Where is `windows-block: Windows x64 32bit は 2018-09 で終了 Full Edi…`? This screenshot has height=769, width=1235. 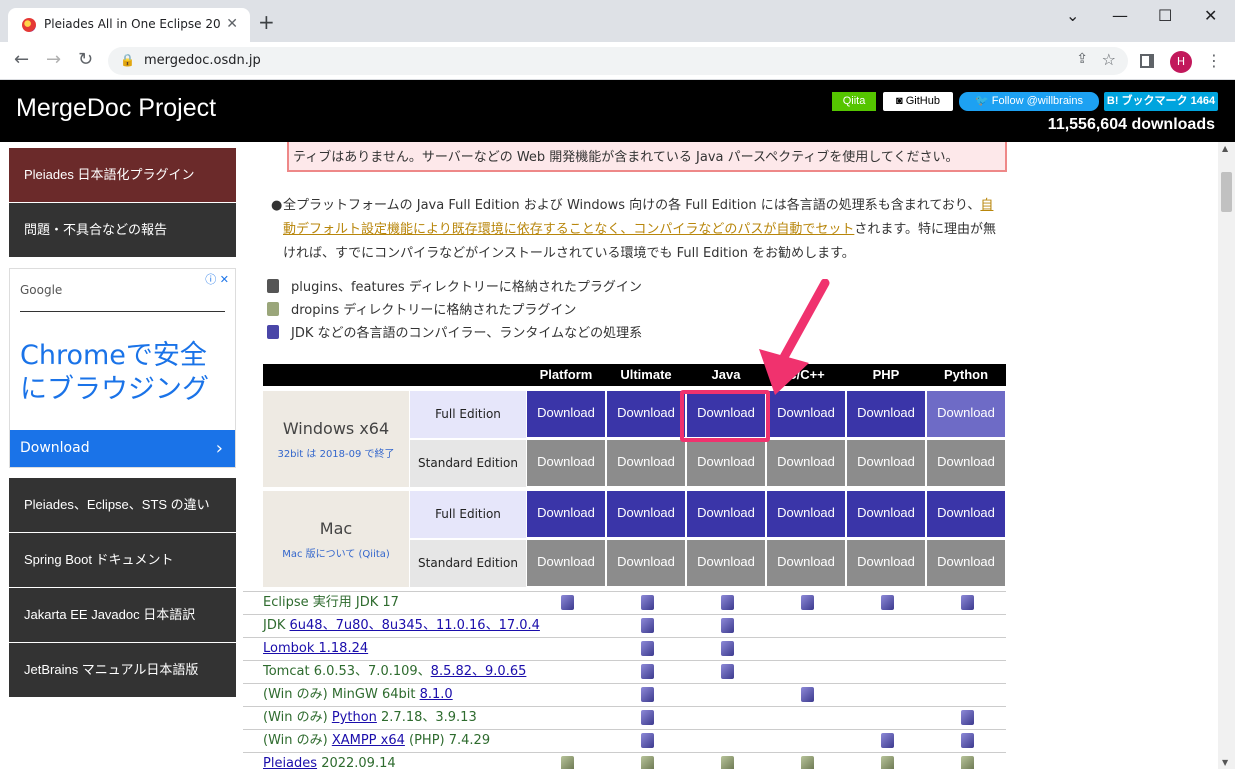
windows-block: Windows x64 32bit は 2018-09 で終了 Full Edi… is located at coordinates (634, 439).